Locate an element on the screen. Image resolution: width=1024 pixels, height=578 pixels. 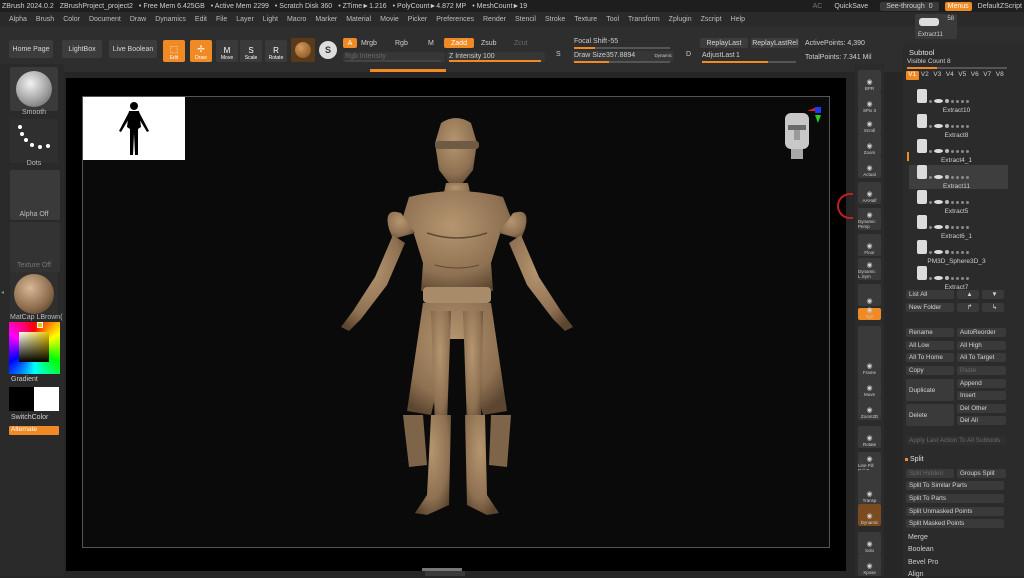
focal-shift-slider: Focal Shift -55 is located at coordinates (623, 43).